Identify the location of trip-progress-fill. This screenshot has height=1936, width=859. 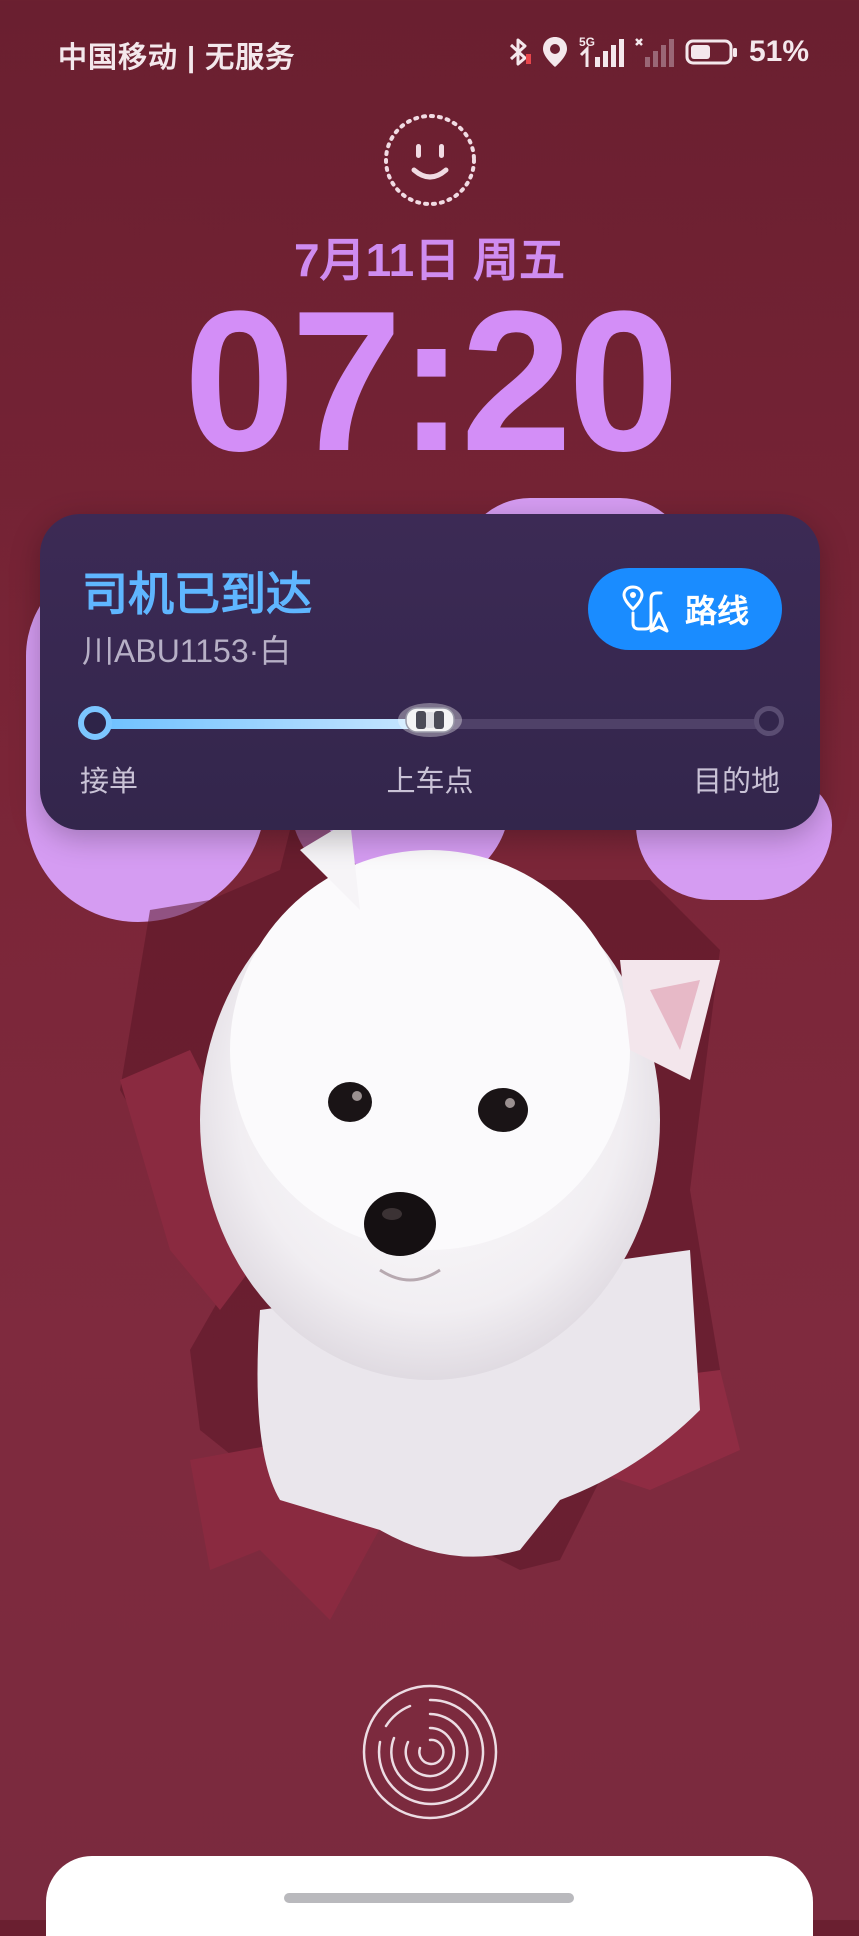
(261, 724).